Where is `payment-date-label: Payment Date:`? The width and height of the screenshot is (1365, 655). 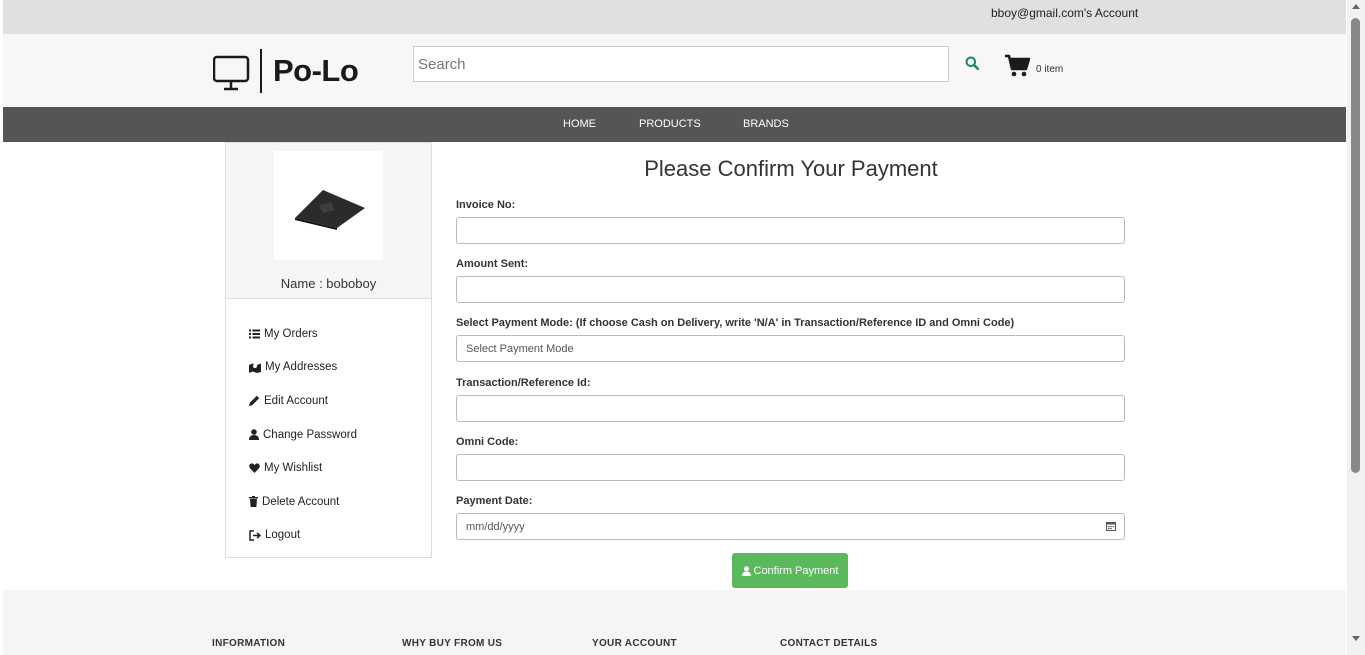 payment-date-label: Payment Date: is located at coordinates (494, 501).